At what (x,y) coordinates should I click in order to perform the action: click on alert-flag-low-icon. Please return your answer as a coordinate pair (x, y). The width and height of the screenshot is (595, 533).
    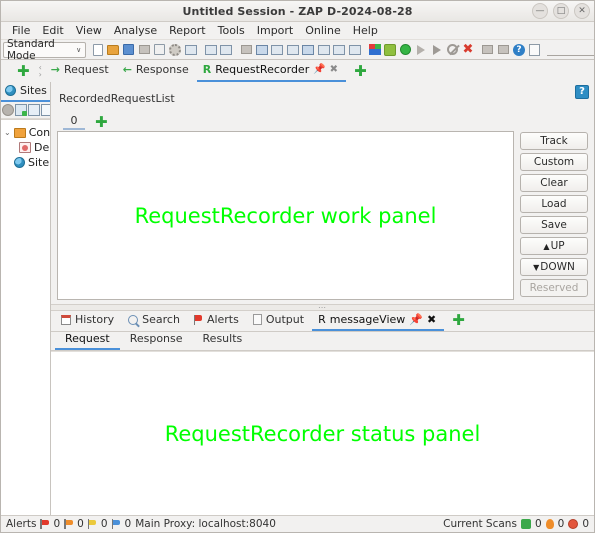
    Looking at the image, I should click on (92, 524).